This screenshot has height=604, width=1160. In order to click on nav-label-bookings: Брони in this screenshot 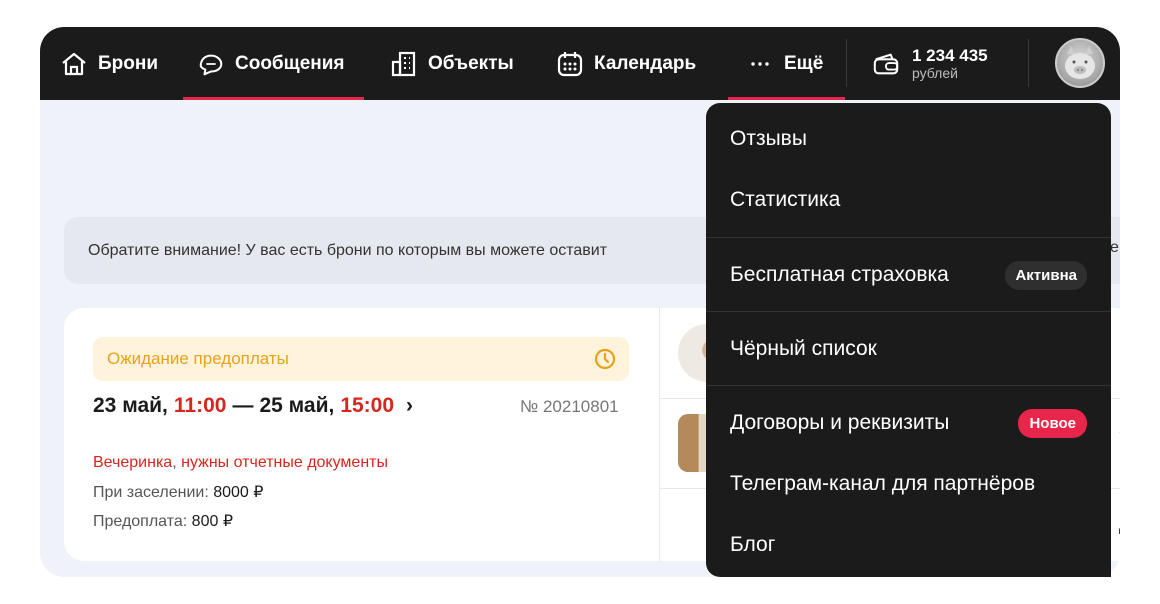, I will do `click(128, 63)`.